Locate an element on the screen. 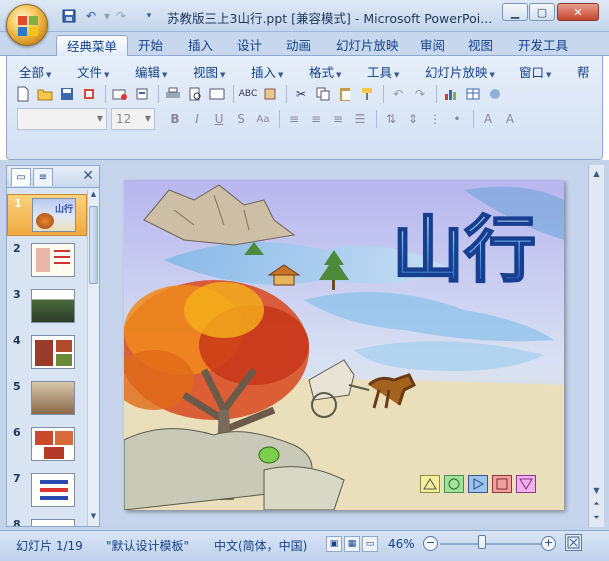 Image resolution: width=609 pixels, height=561 pixels. tab-slideshow: 幻灯片放映 is located at coordinates (367, 45).